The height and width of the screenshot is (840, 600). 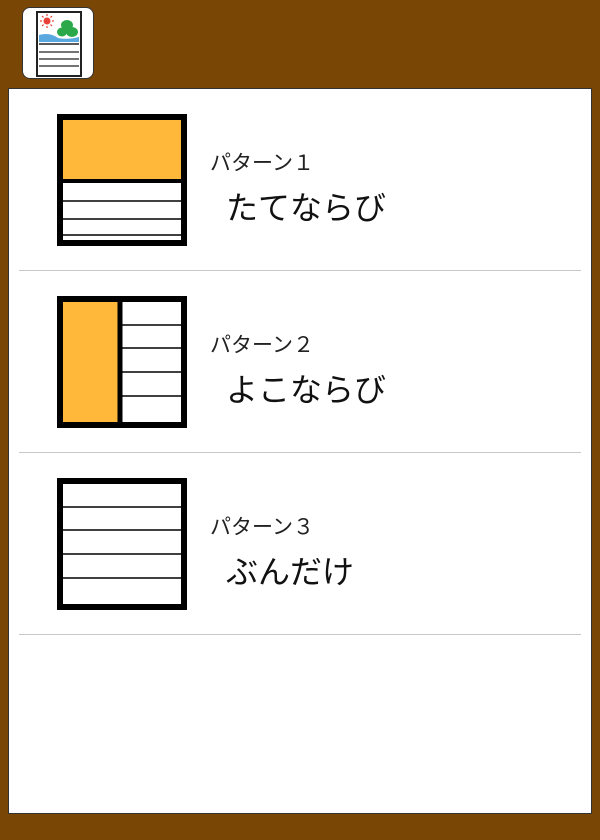 I want to click on pattern-number: パターン３, so click(x=262, y=527).